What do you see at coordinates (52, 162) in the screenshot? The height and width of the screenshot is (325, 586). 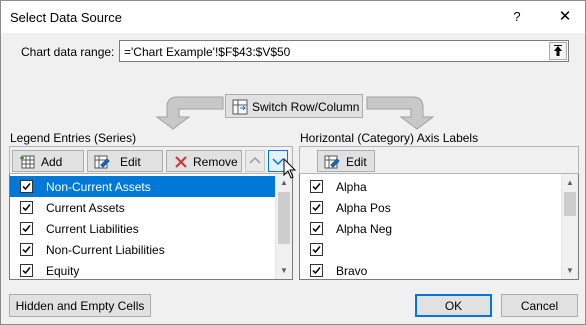 I see `add-series-label: Add` at bounding box center [52, 162].